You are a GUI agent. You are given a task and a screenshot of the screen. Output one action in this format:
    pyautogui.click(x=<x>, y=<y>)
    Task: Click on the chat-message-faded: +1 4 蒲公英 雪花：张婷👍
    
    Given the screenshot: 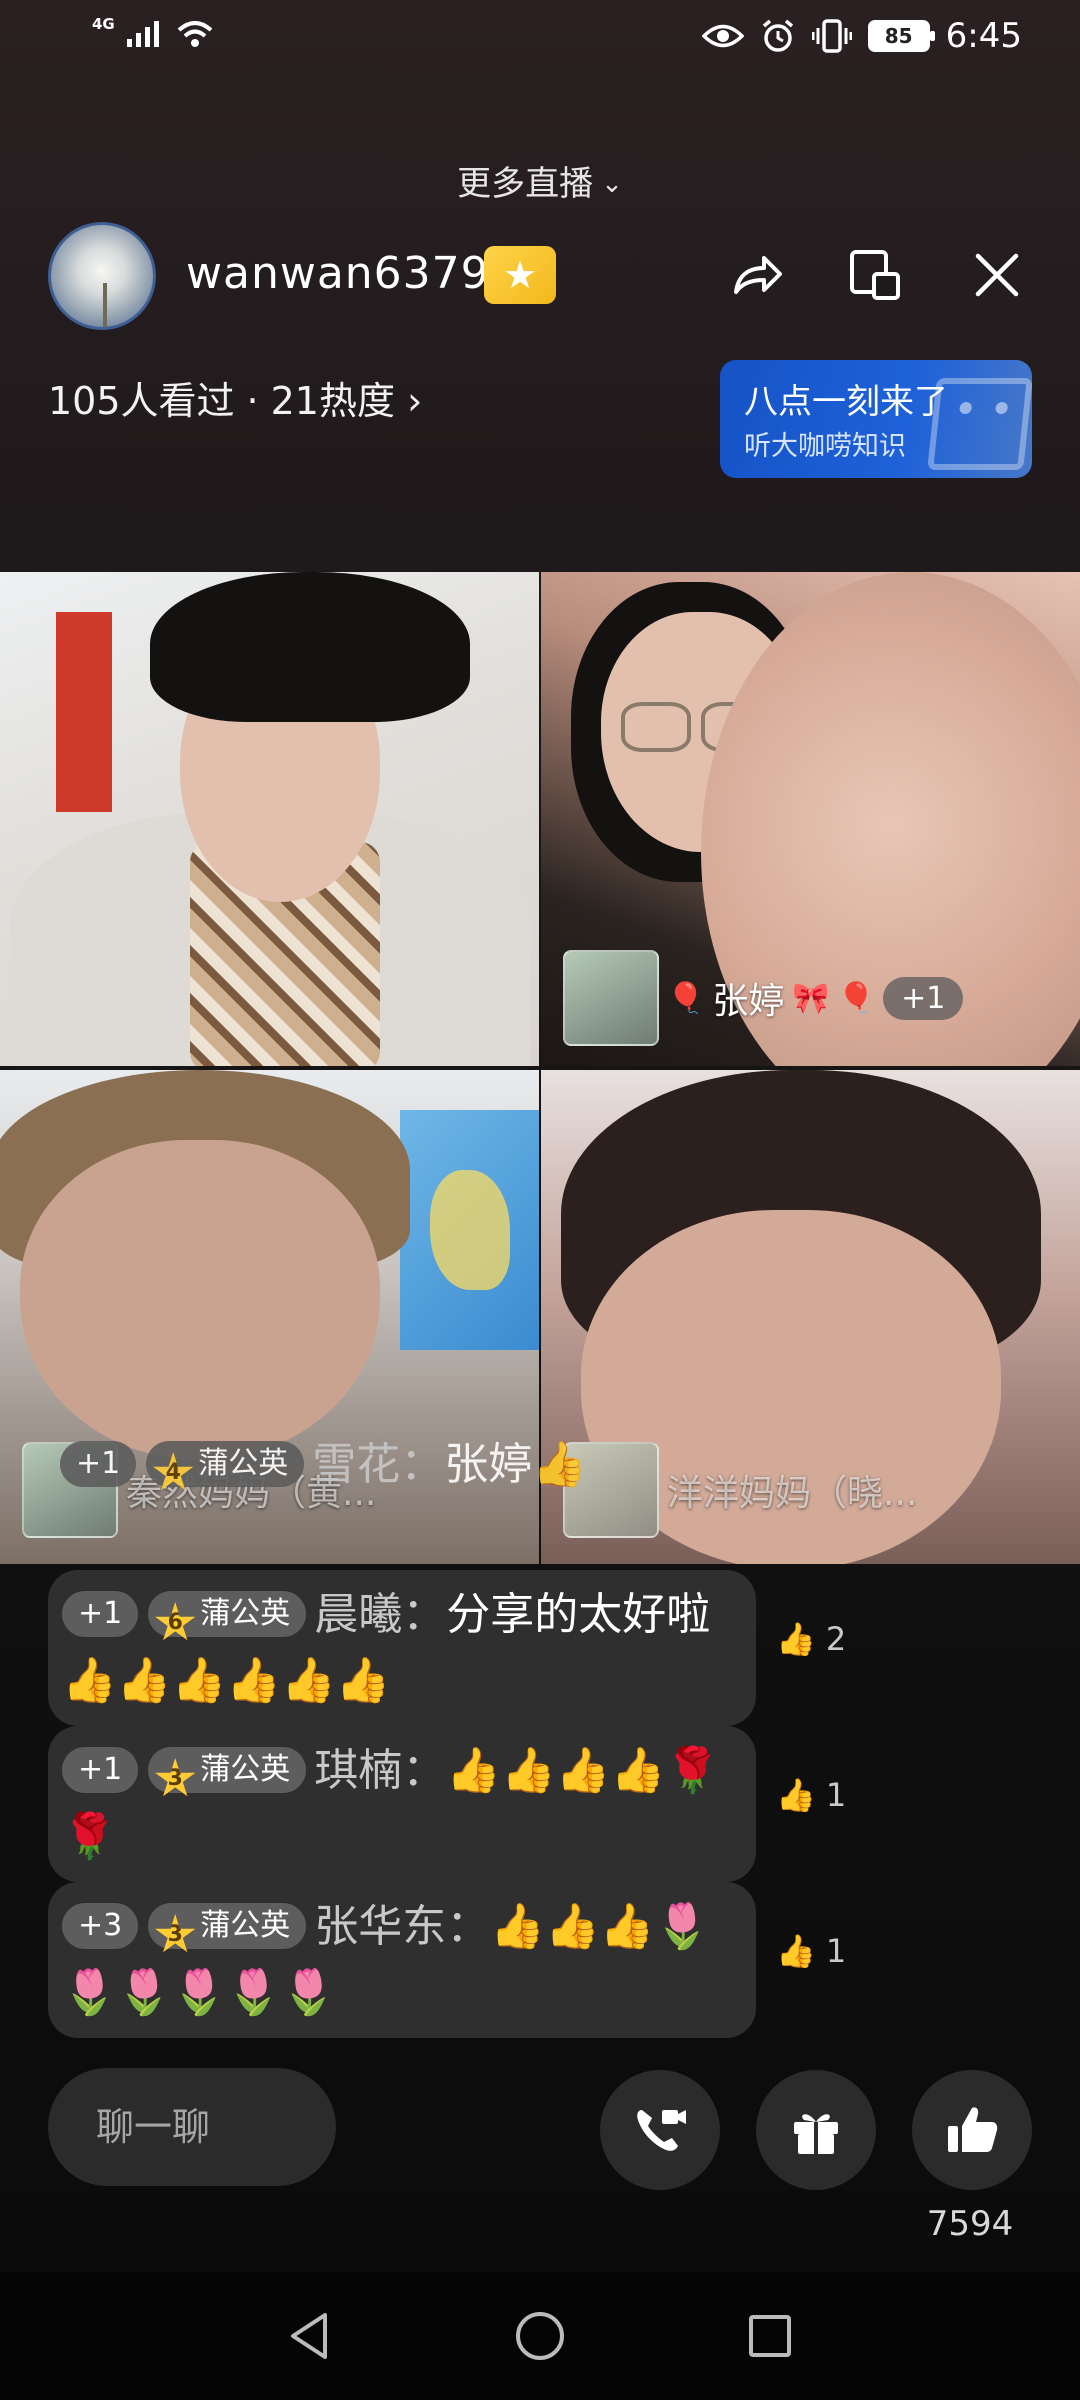 What is the action you would take?
    pyautogui.click(x=323, y=1460)
    